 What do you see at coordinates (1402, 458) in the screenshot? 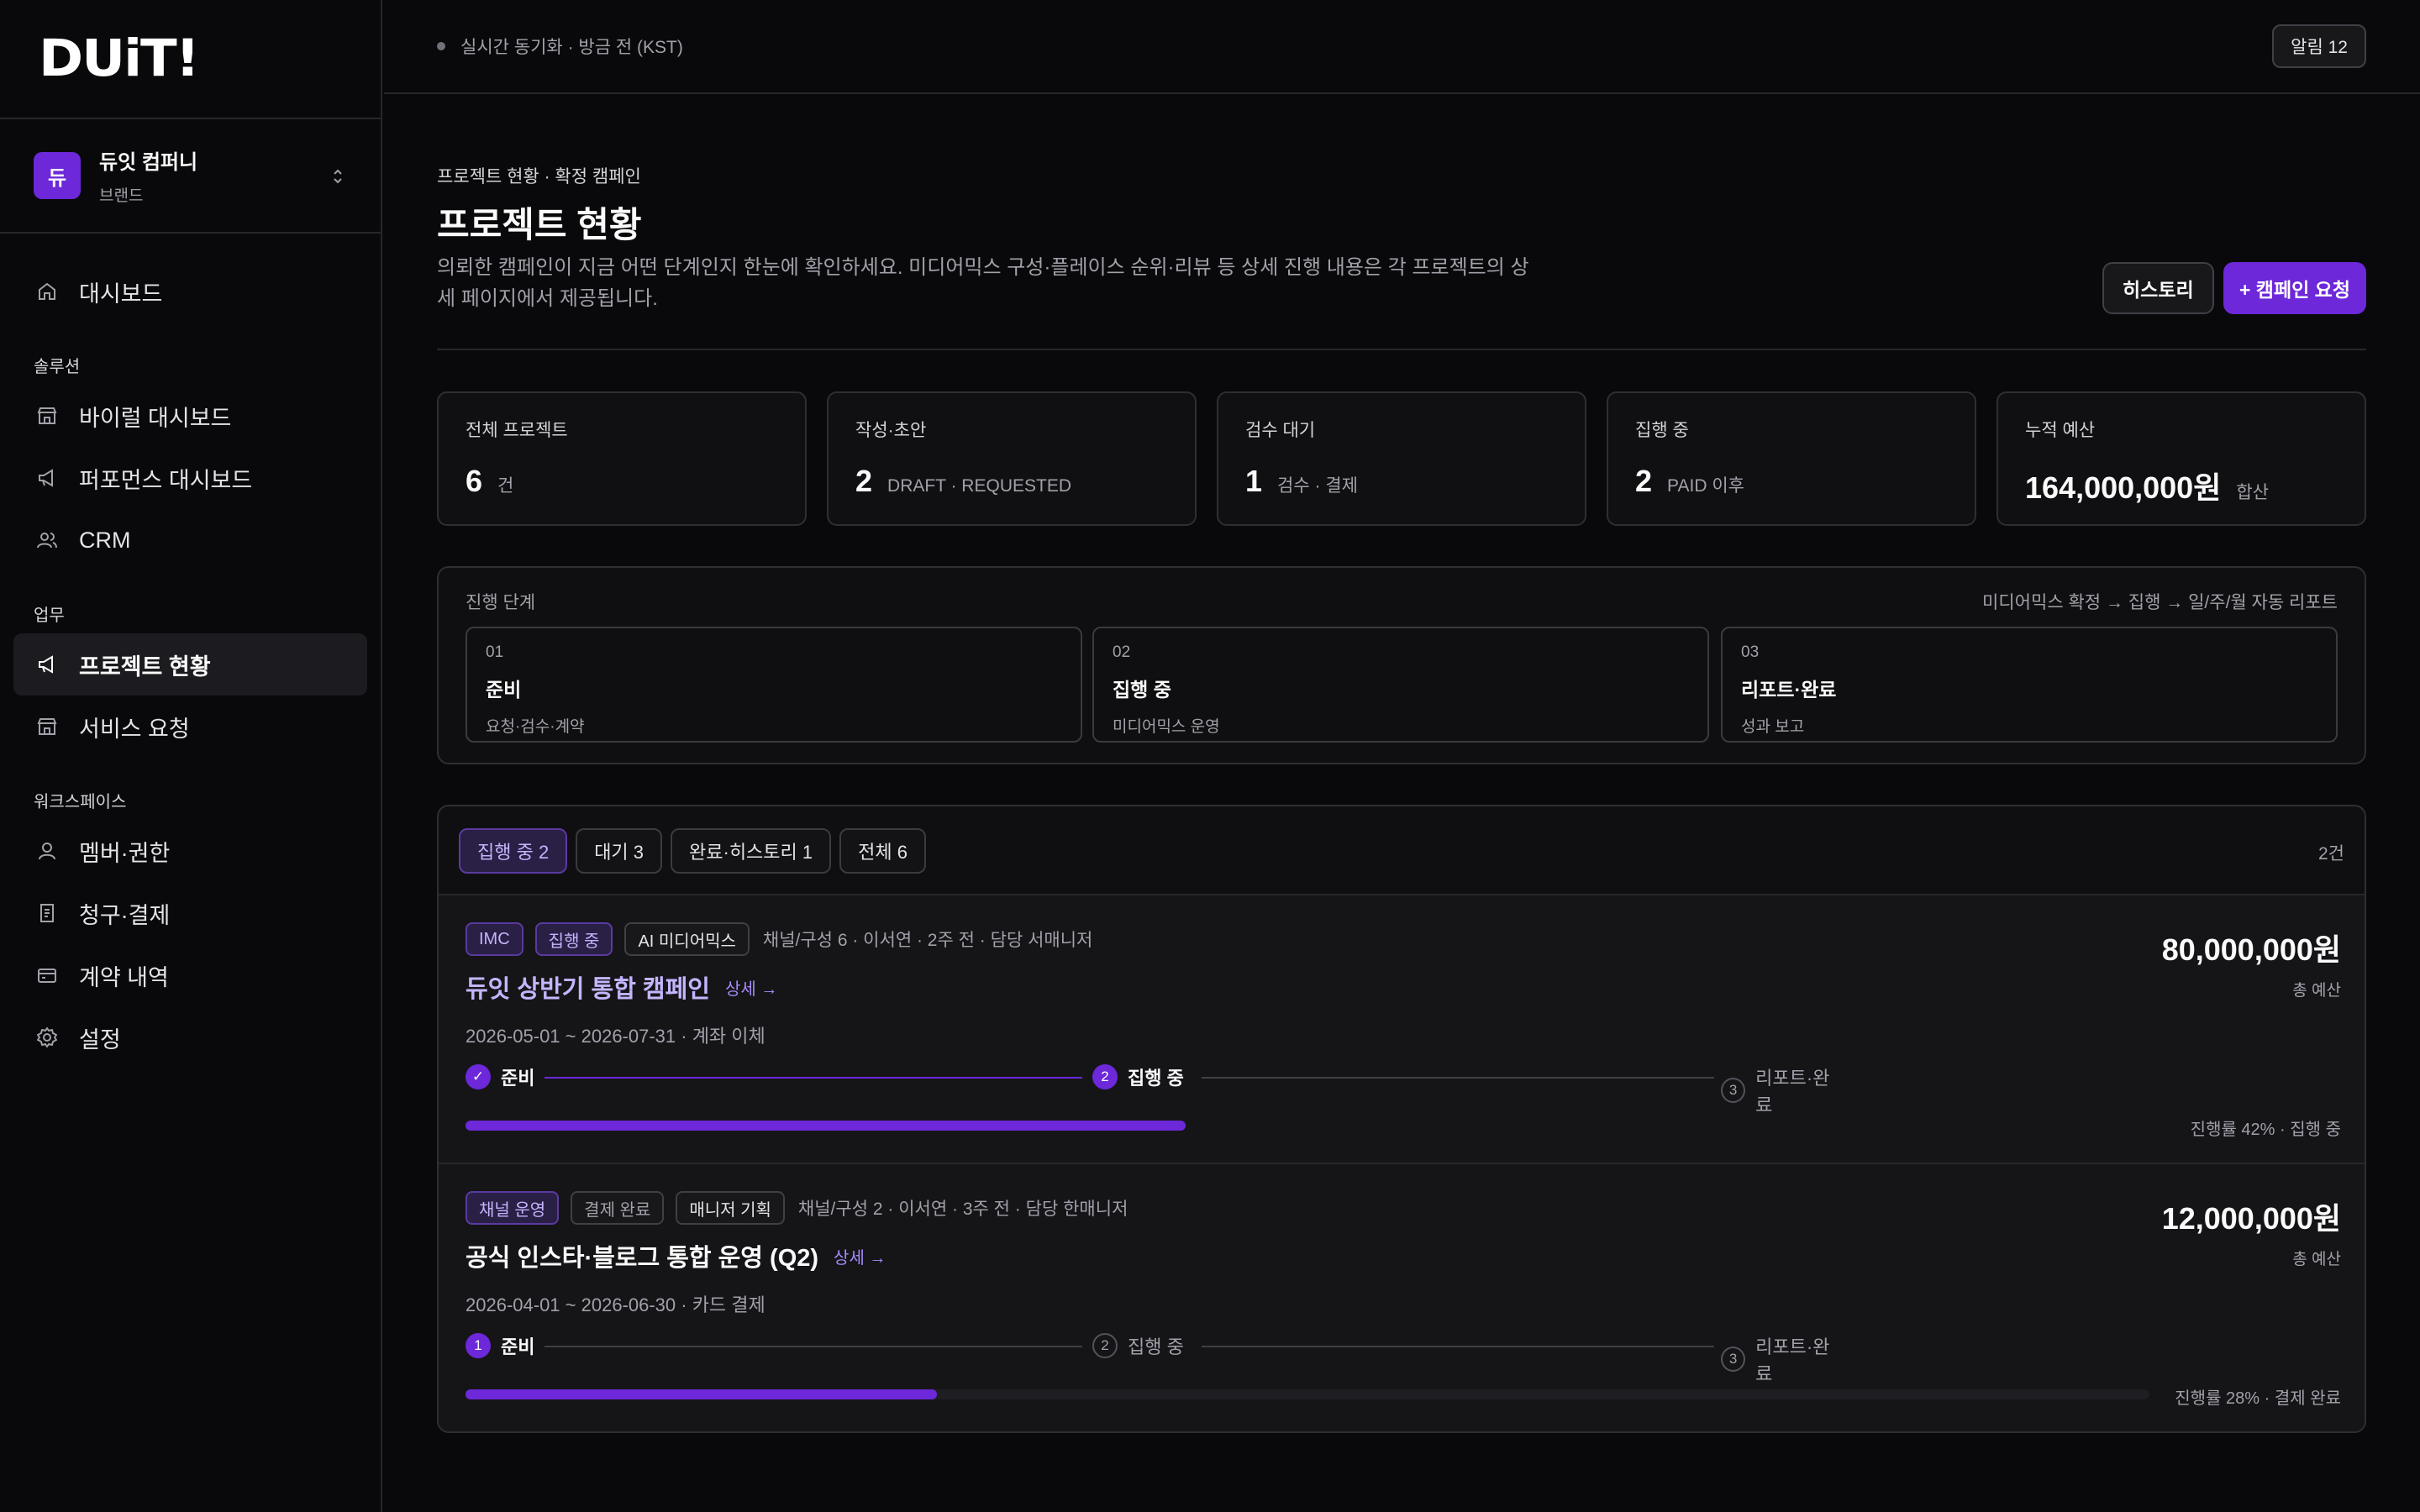
I see `stat-review-pending: 검수 대기 1 검수 · 결제` at bounding box center [1402, 458].